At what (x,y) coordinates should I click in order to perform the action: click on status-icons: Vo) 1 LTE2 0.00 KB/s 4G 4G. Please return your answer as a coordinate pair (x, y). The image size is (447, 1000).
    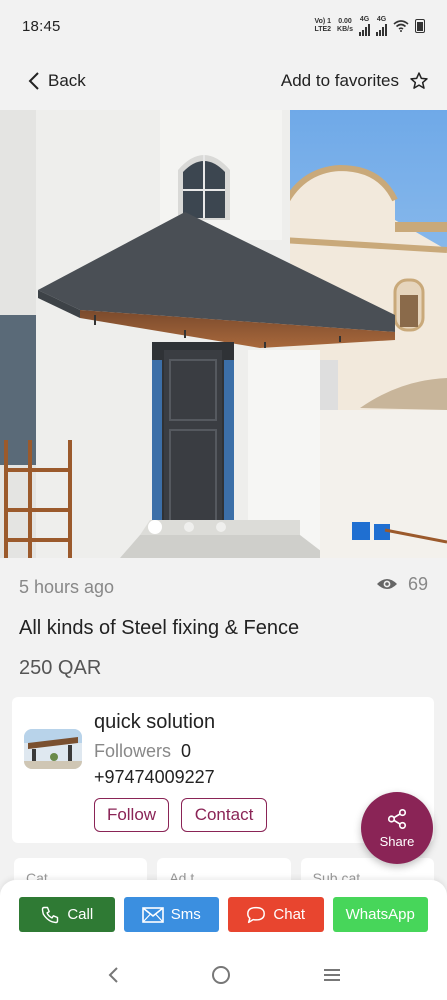
    Looking at the image, I should click on (369, 26).